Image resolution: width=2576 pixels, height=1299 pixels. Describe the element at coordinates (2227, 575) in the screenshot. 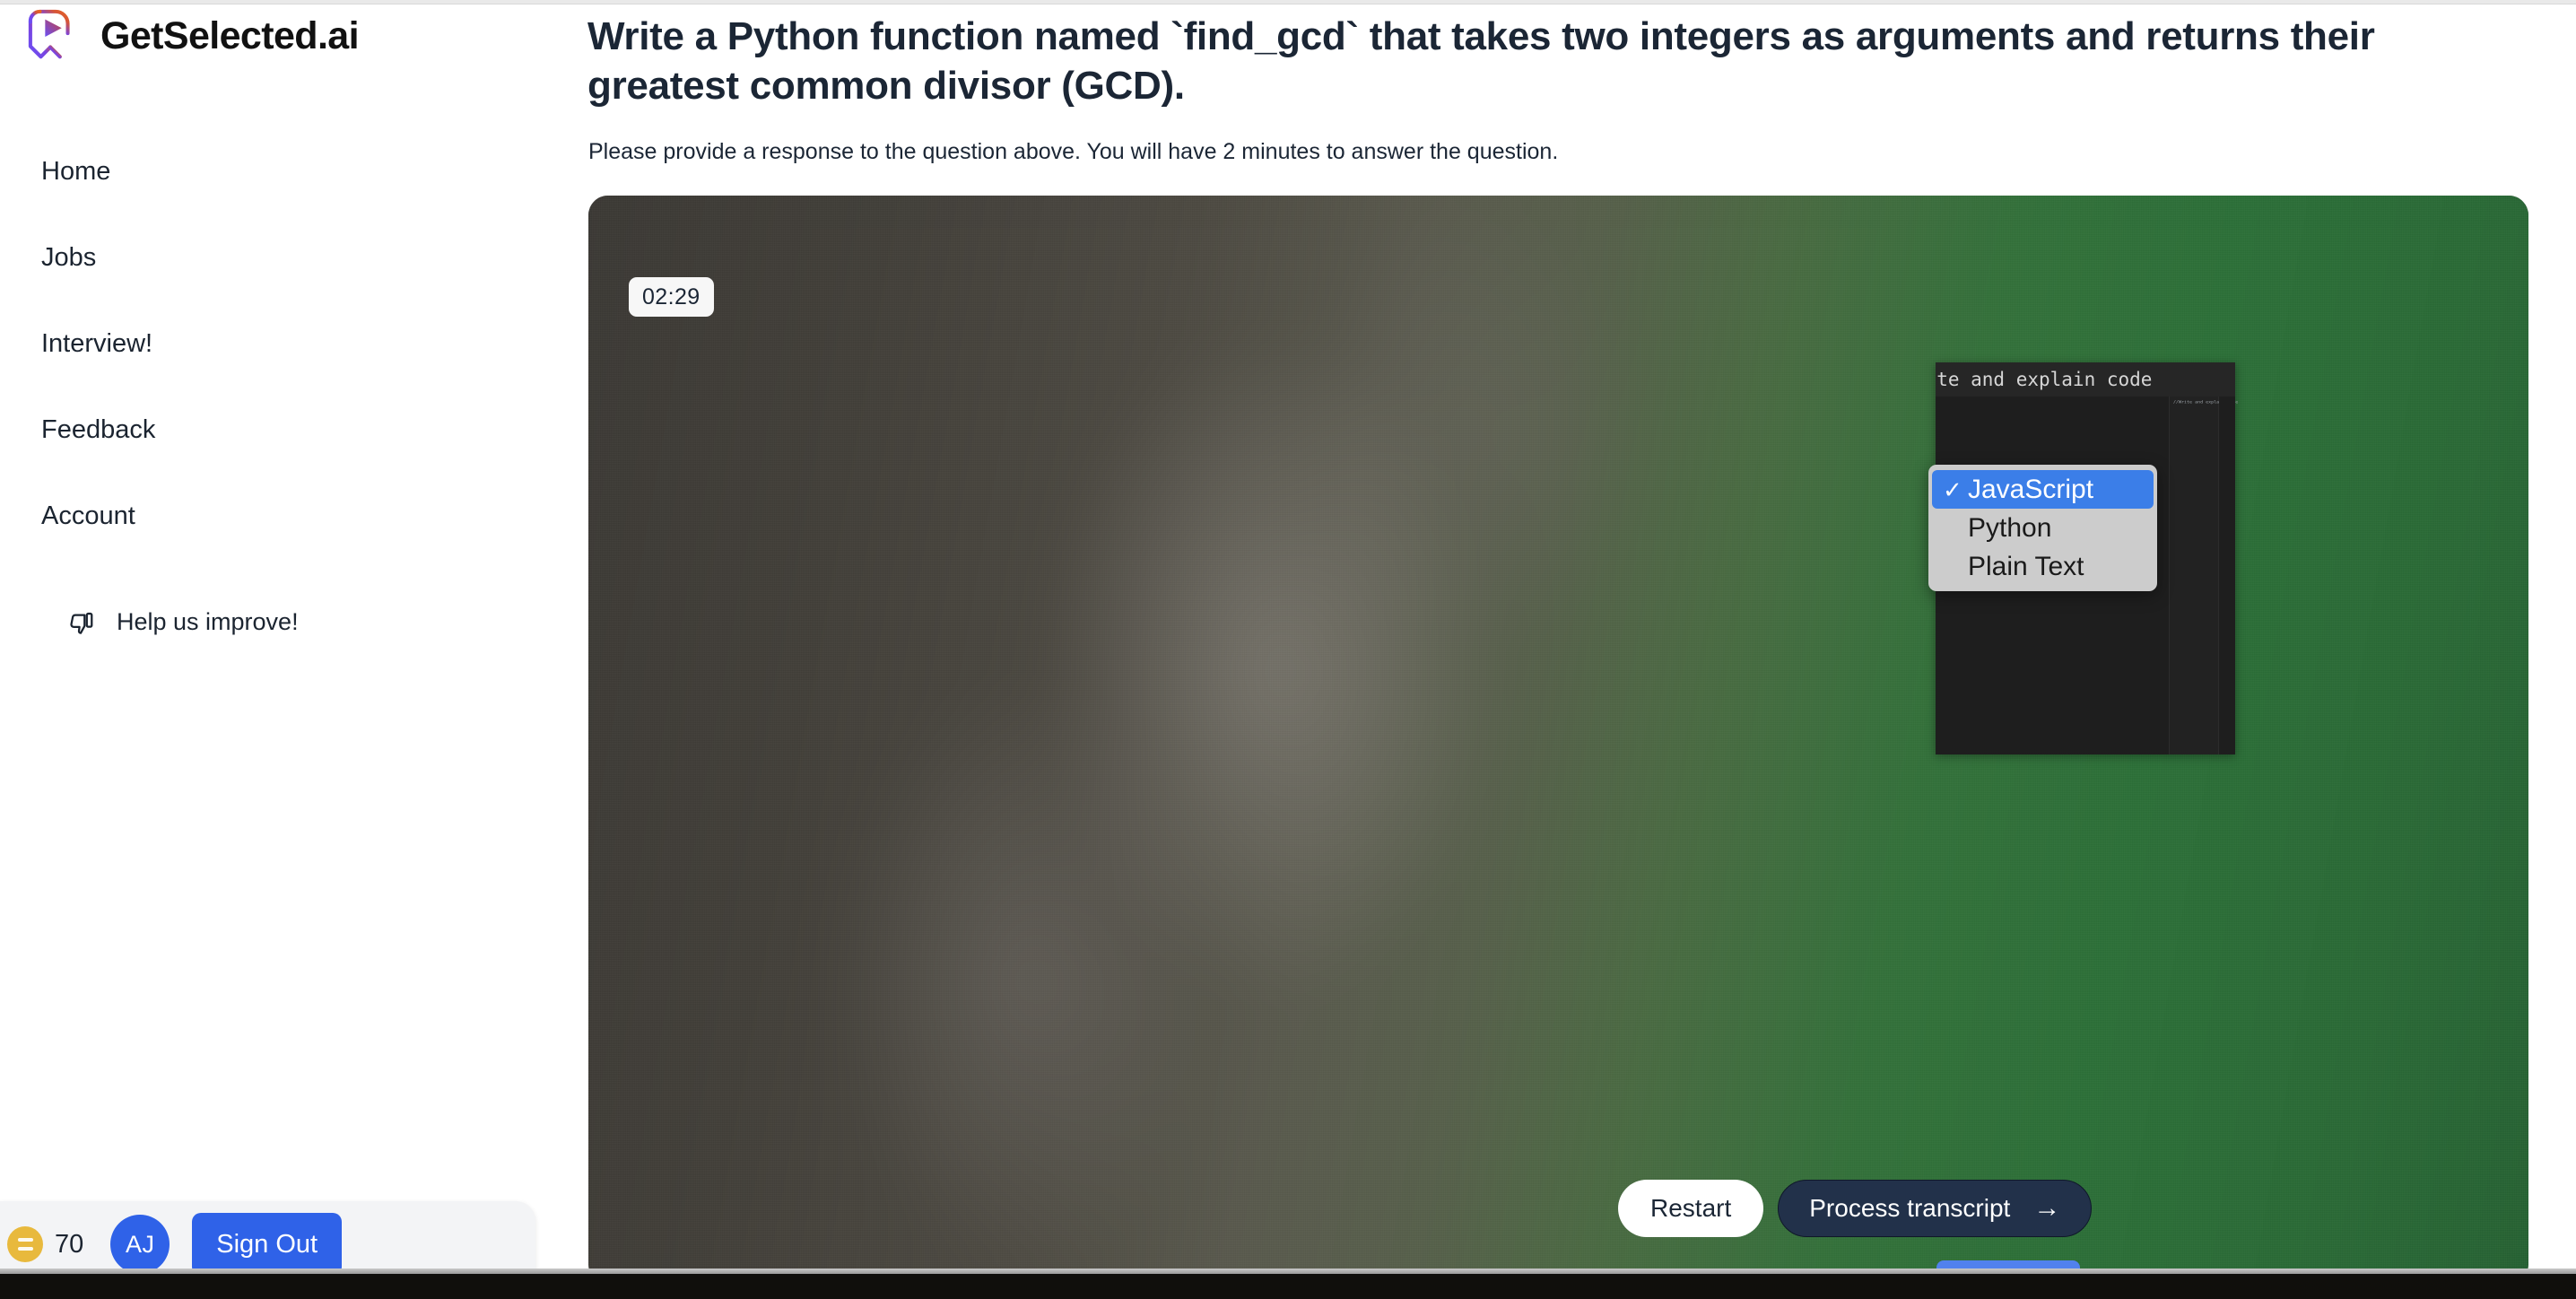

I see `code-editor-scrollbar` at that location.